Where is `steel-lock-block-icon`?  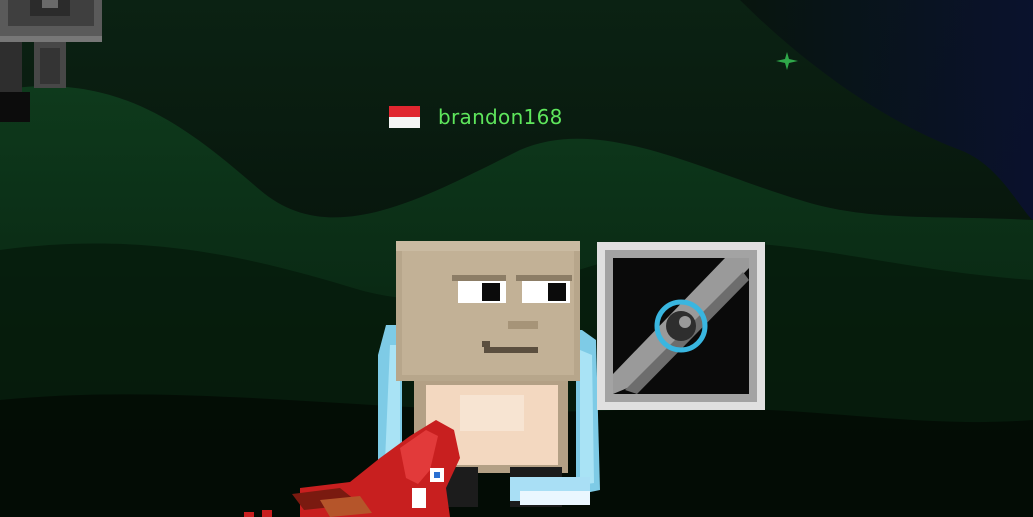
steel-lock-block-icon is located at coordinates (681, 326).